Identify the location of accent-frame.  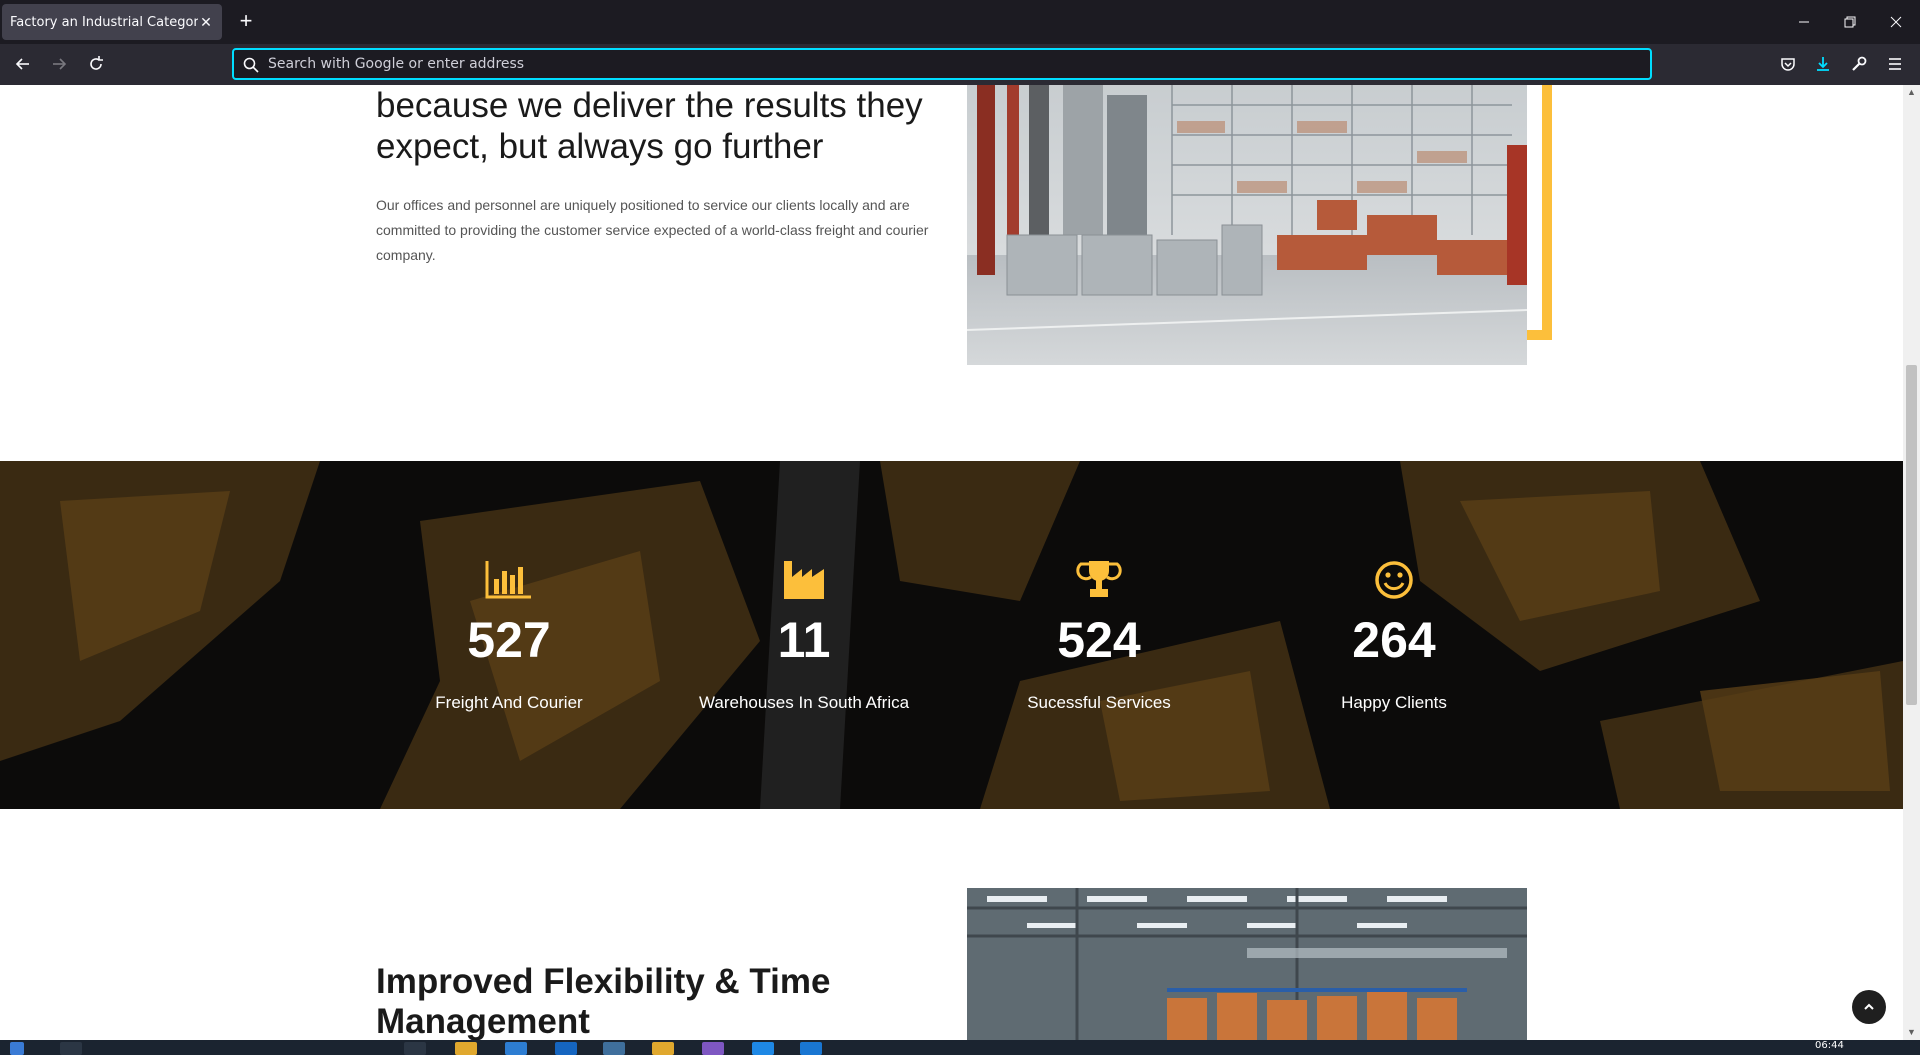
(1547, 212).